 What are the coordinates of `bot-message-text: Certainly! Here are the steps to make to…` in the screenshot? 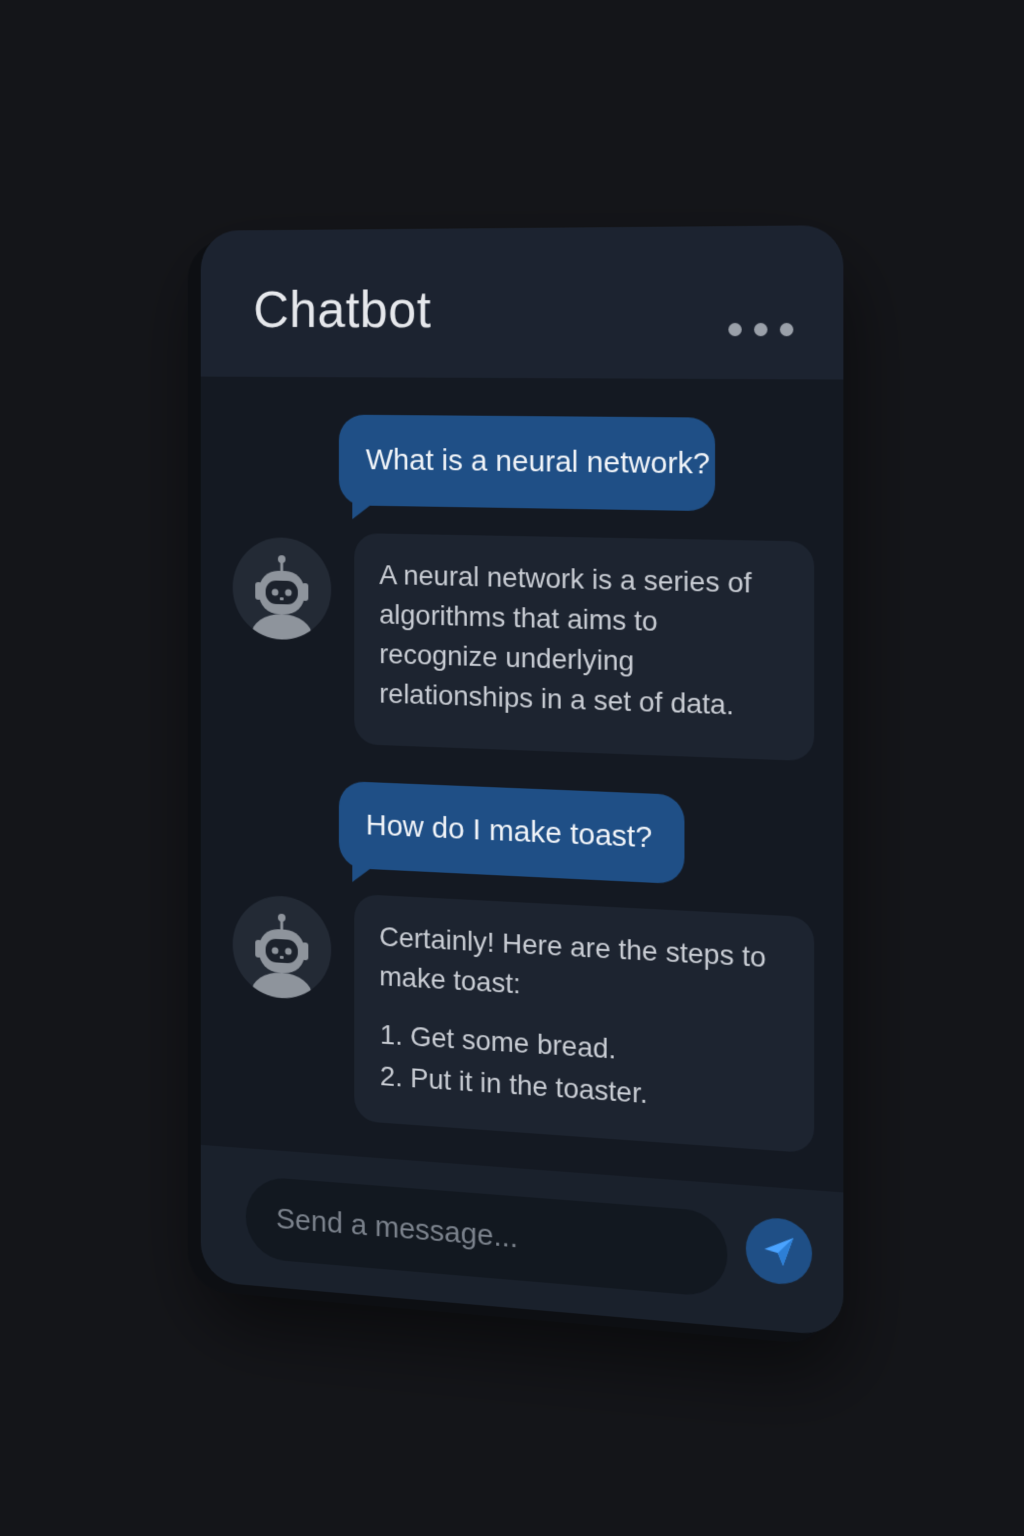 It's located at (572, 960).